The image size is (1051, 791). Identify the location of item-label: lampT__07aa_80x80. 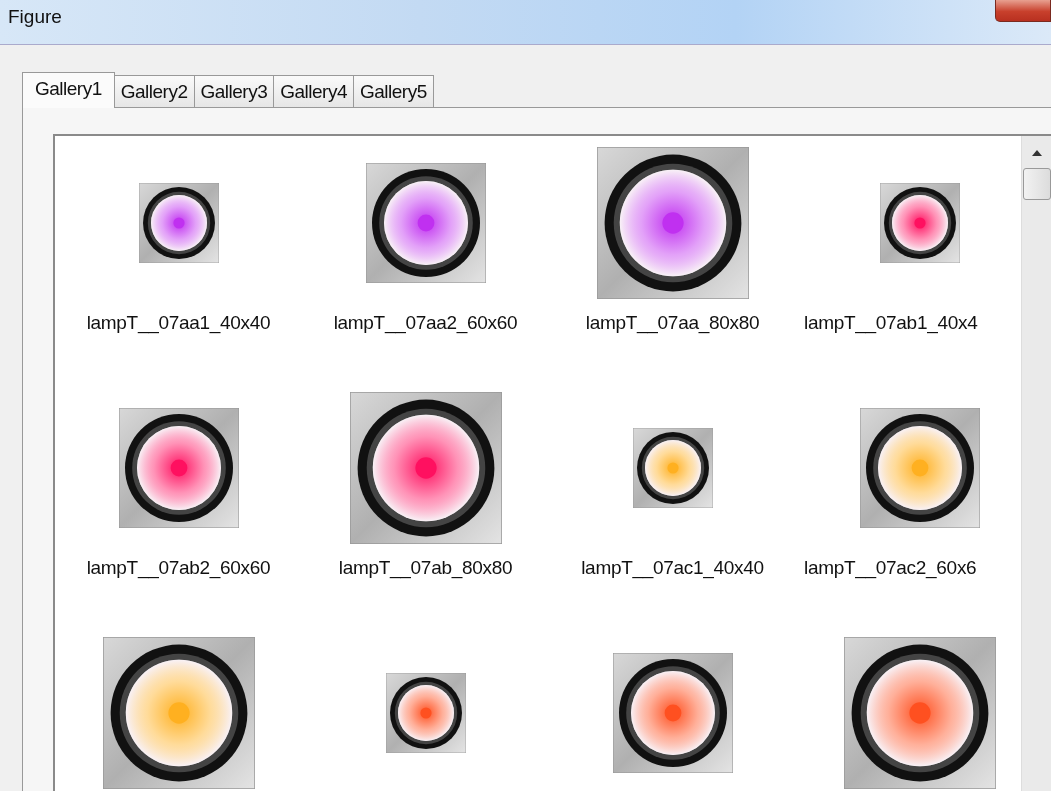
(672, 323).